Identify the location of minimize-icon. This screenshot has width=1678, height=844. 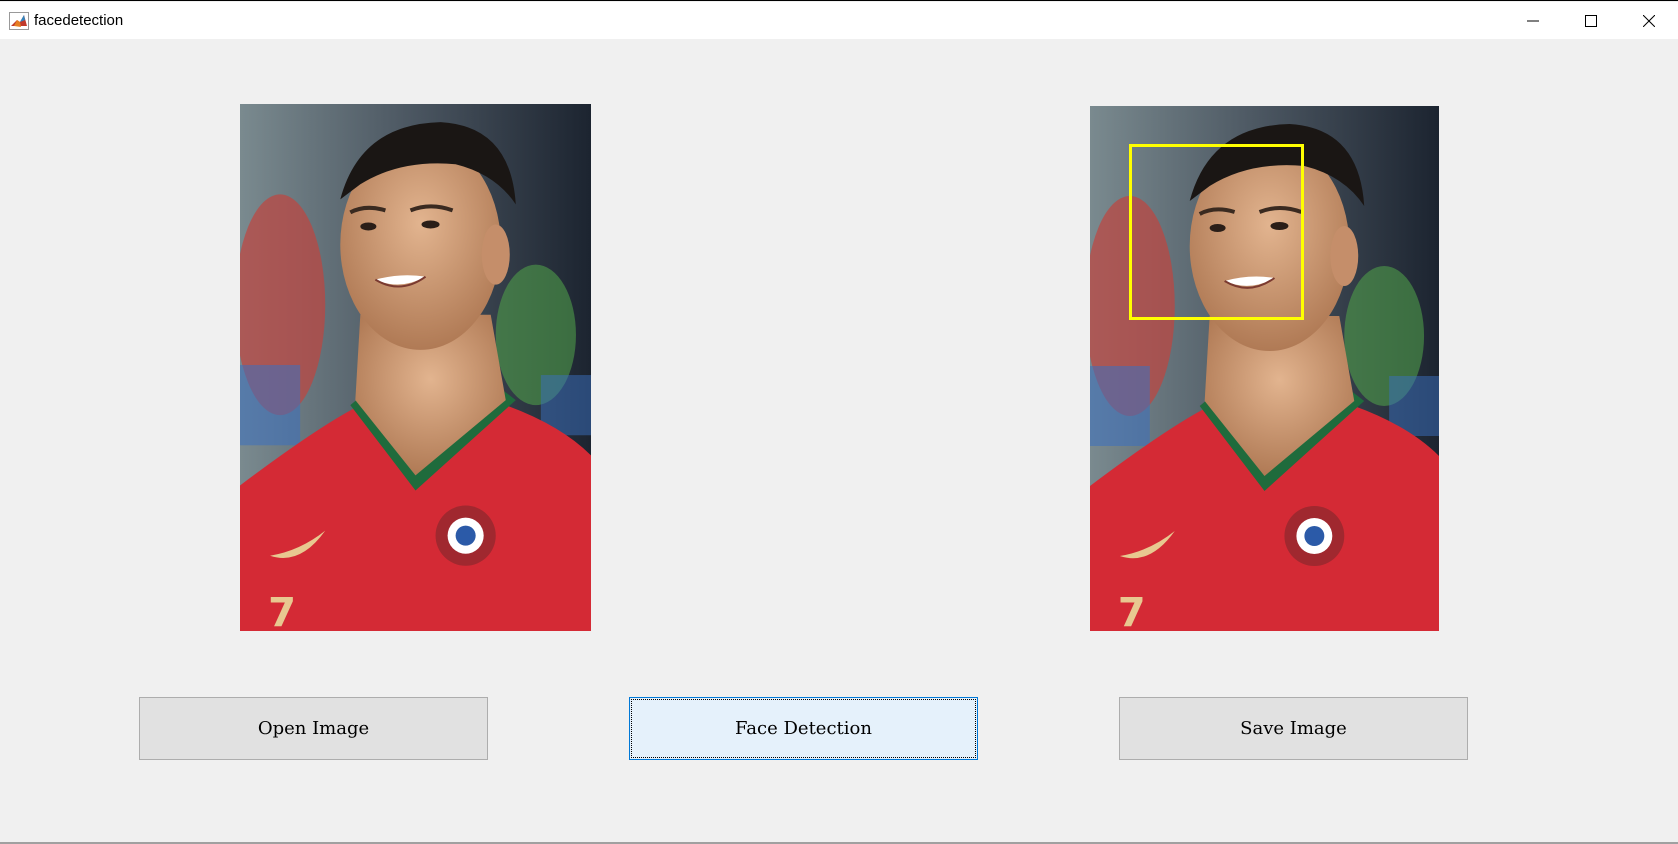
(1533, 20).